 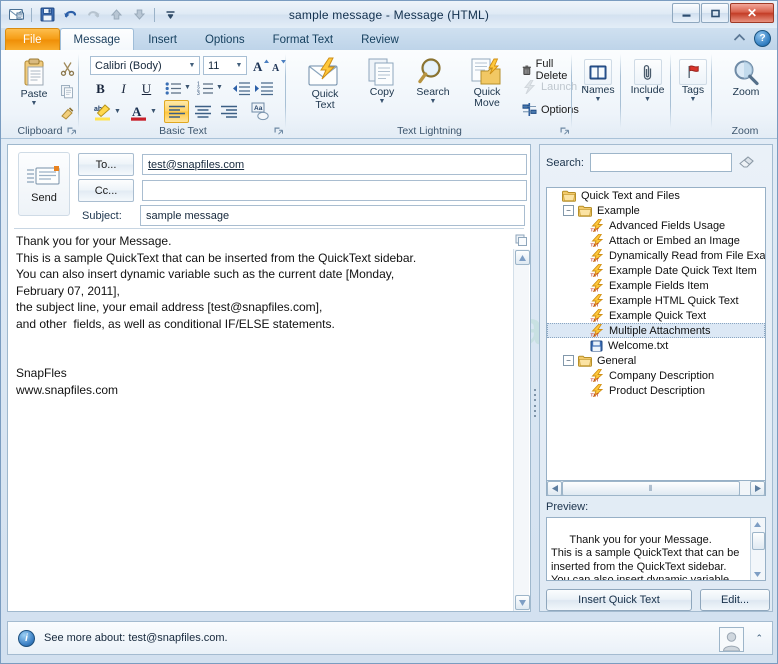 What do you see at coordinates (757, 524) in the screenshot?
I see `preview-scroll-up-button` at bounding box center [757, 524].